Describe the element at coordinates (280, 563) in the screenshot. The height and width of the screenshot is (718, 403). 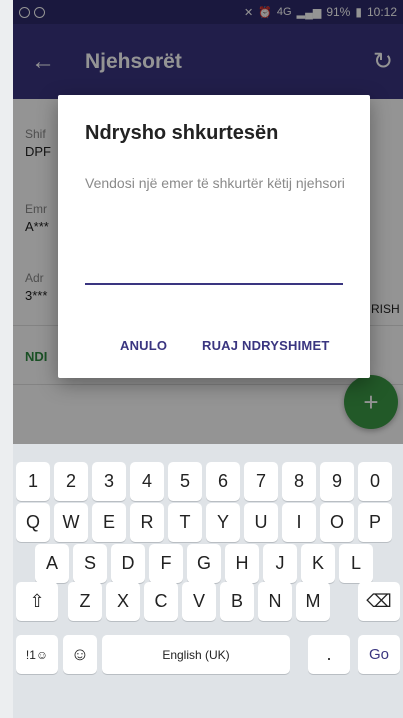
I see `key-j: J` at that location.